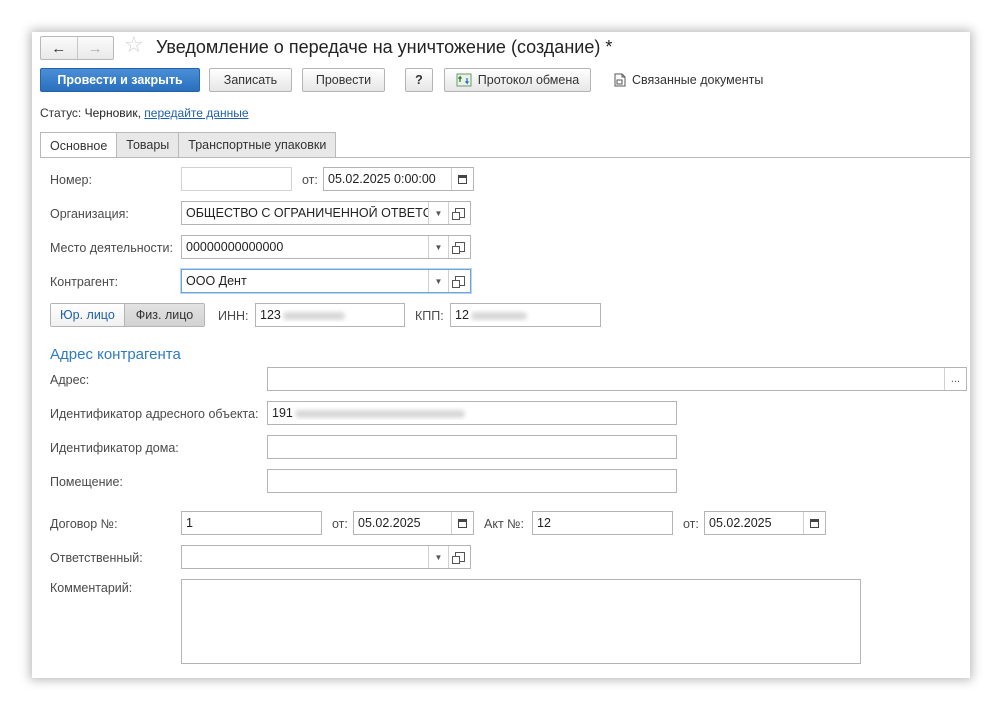  Describe the element at coordinates (134, 45) in the screenshot. I see `star-icon: ☆` at that location.